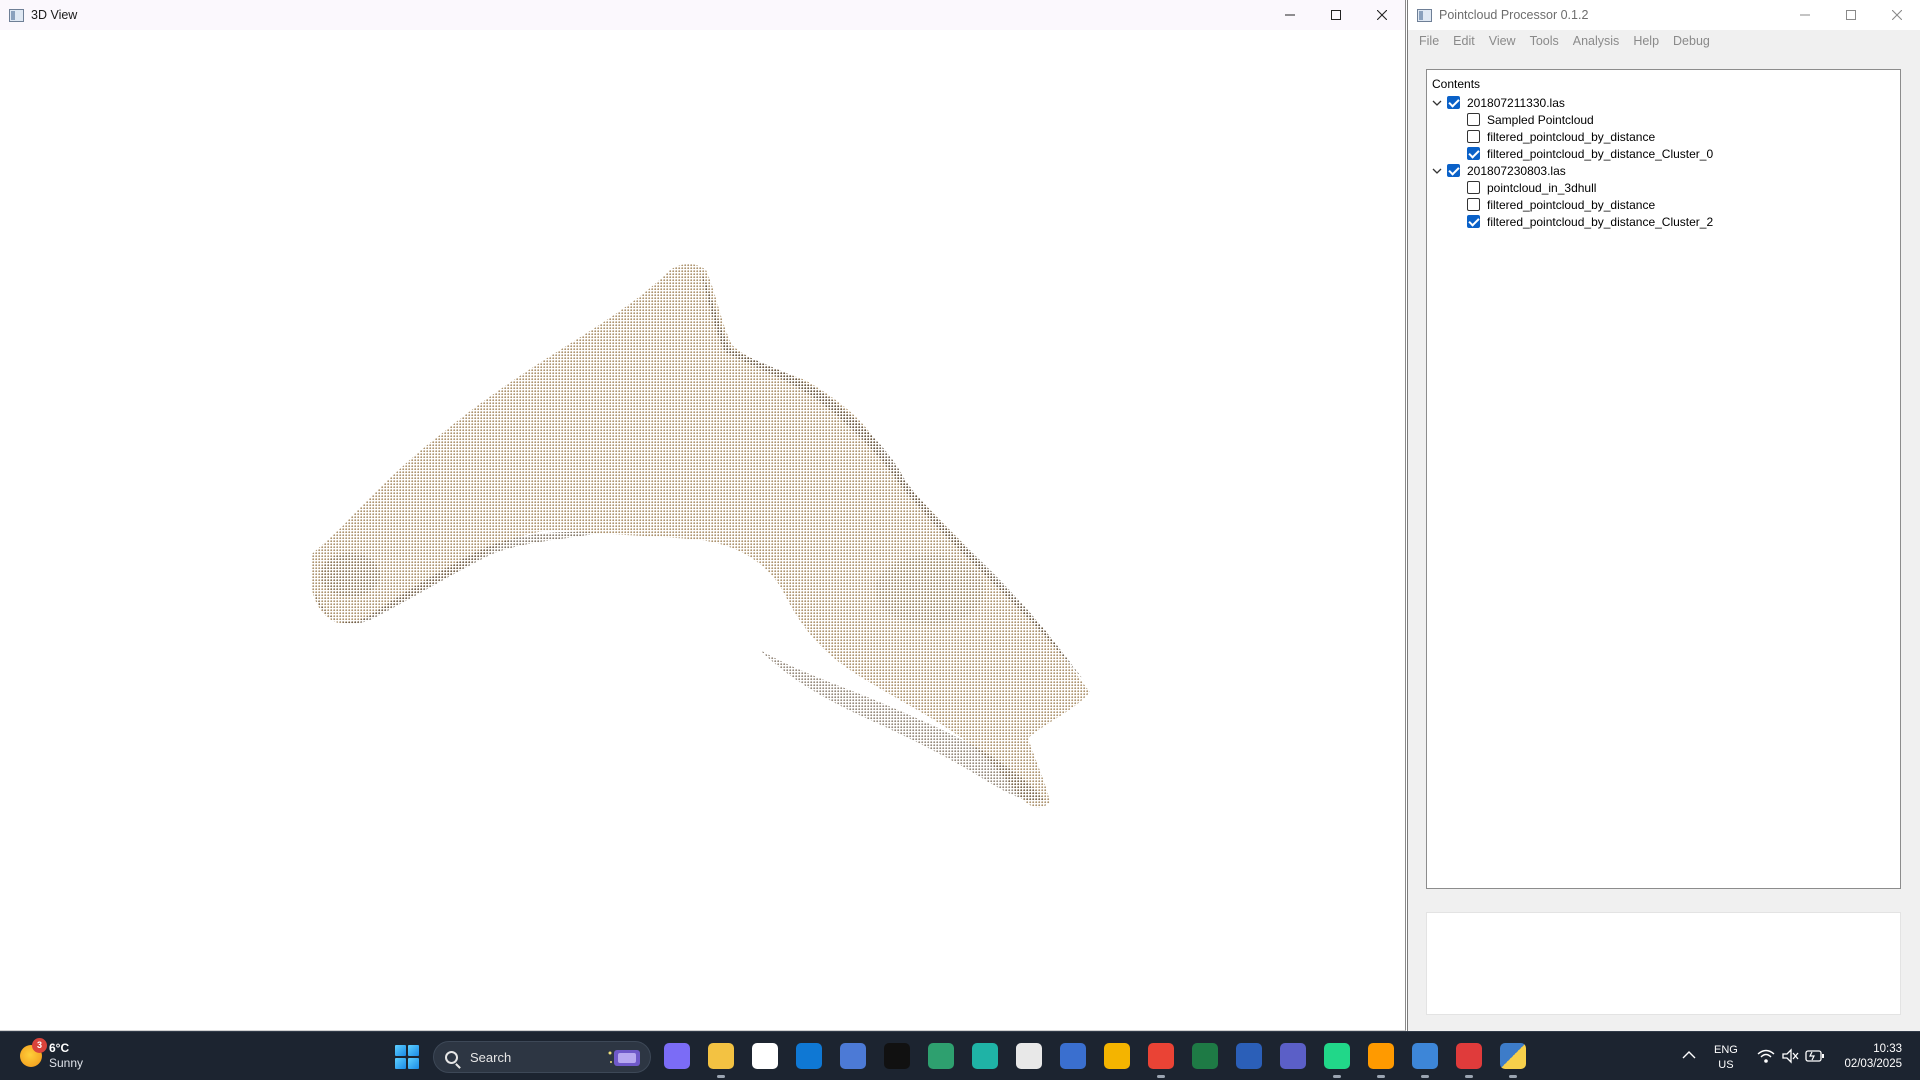 The image size is (1920, 1080). I want to click on tree-item-layer: Sampled Pointcloud, so click(1663, 119).